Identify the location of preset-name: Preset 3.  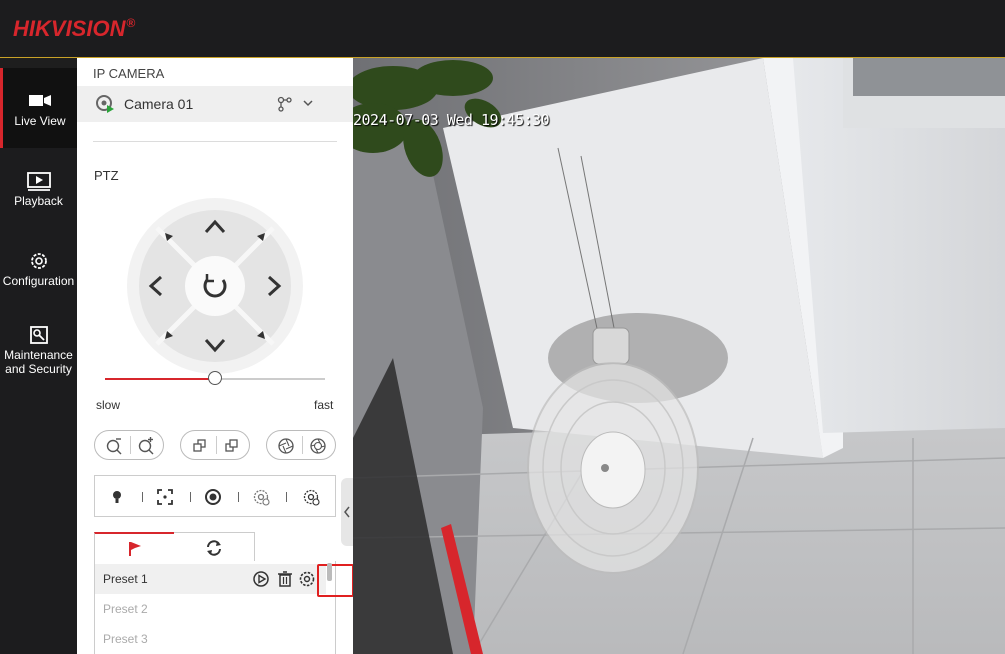
(125, 639).